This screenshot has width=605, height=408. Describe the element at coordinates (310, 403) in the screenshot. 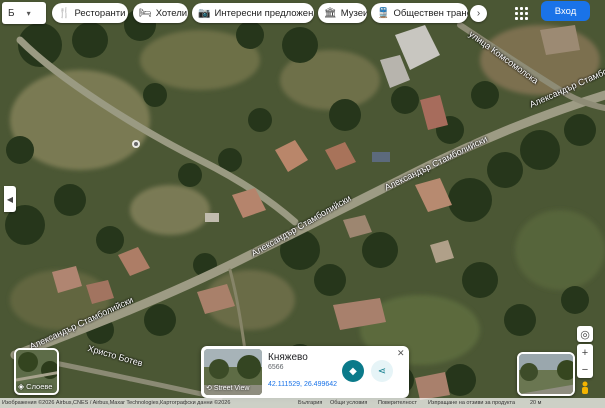

I see `country-label: България` at that location.